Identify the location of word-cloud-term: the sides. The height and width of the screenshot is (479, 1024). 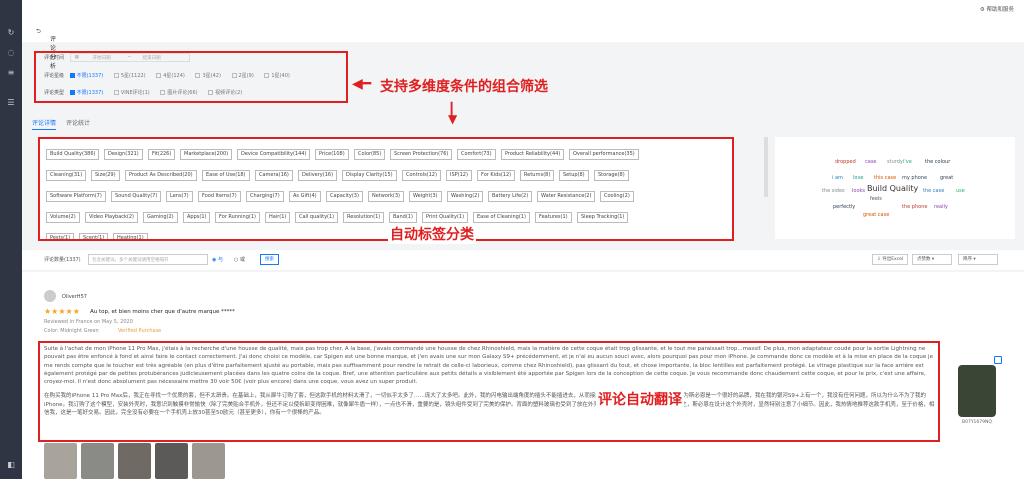
(833, 191).